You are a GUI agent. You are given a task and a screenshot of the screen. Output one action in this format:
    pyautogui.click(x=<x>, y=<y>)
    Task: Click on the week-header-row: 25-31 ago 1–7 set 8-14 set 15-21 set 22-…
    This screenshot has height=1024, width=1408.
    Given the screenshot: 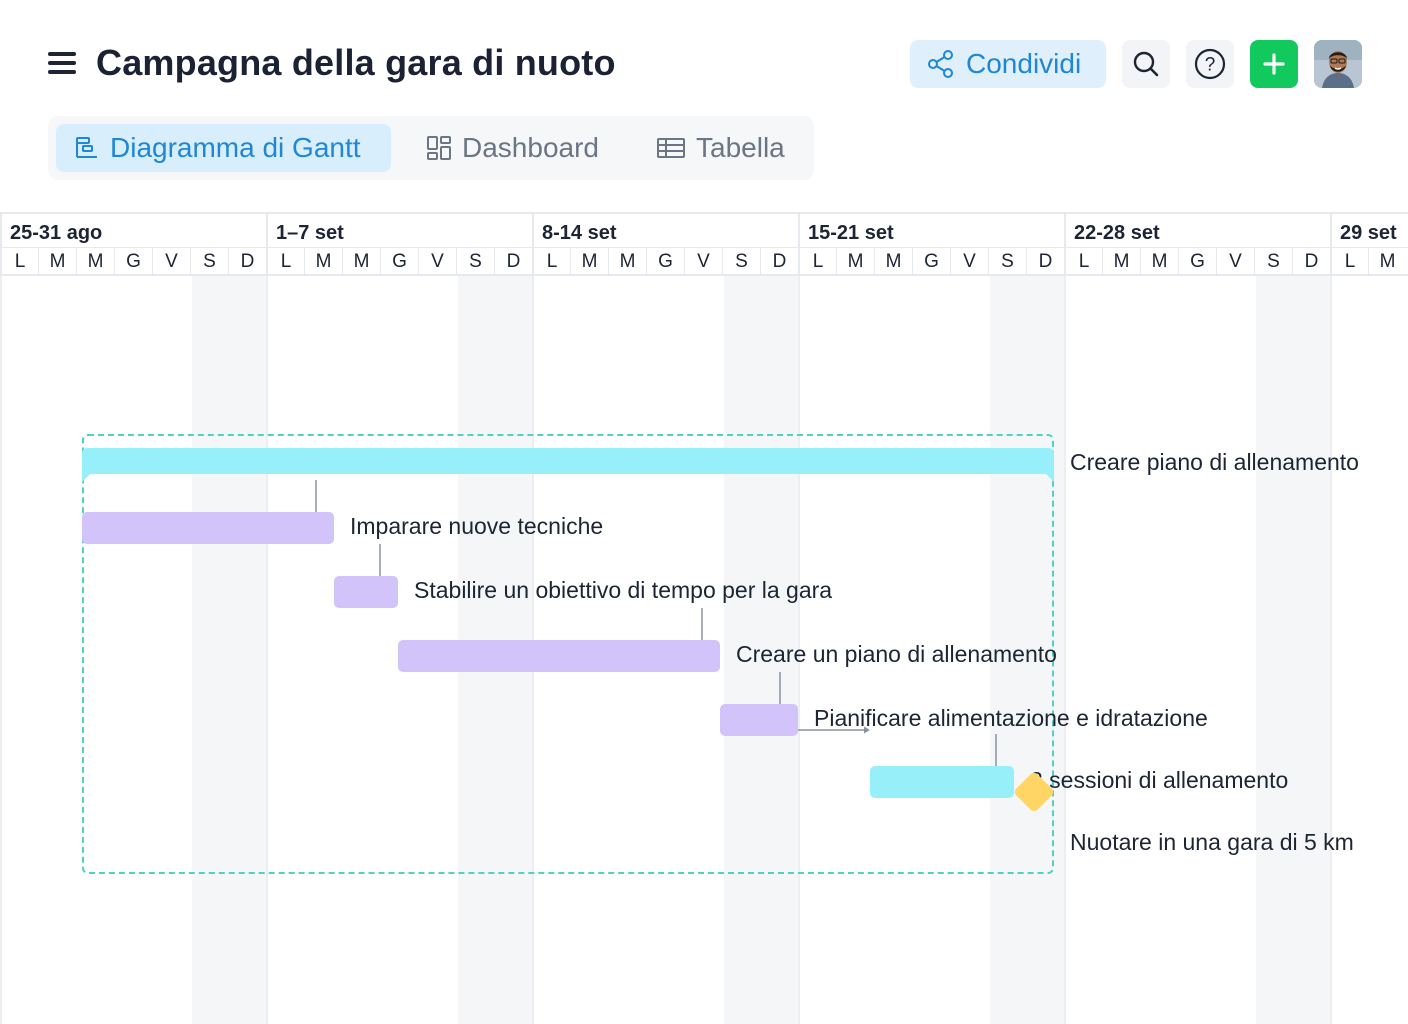 What is the action you would take?
    pyautogui.click(x=704, y=230)
    